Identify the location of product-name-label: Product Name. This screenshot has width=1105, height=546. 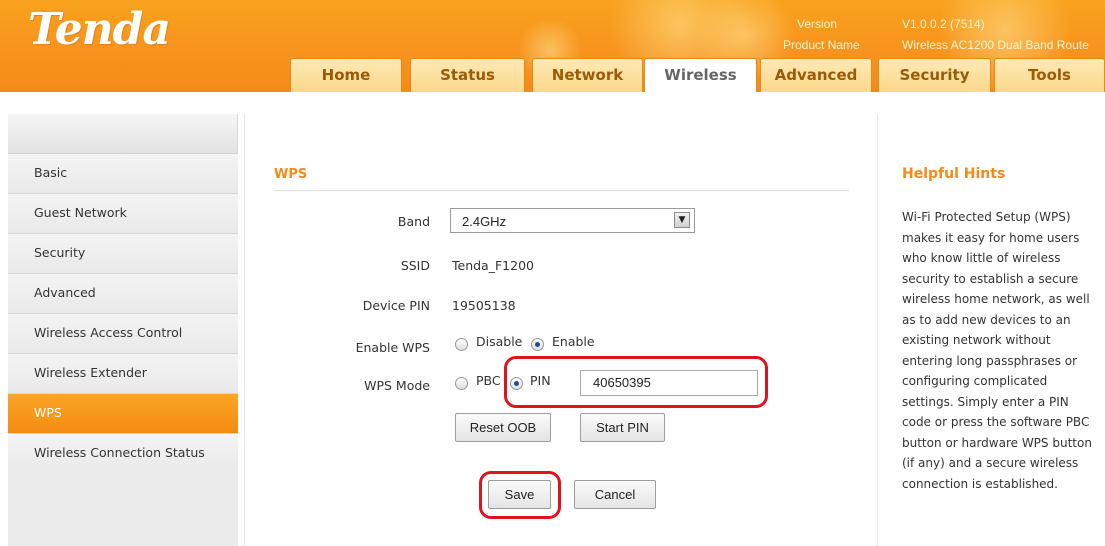
(821, 45).